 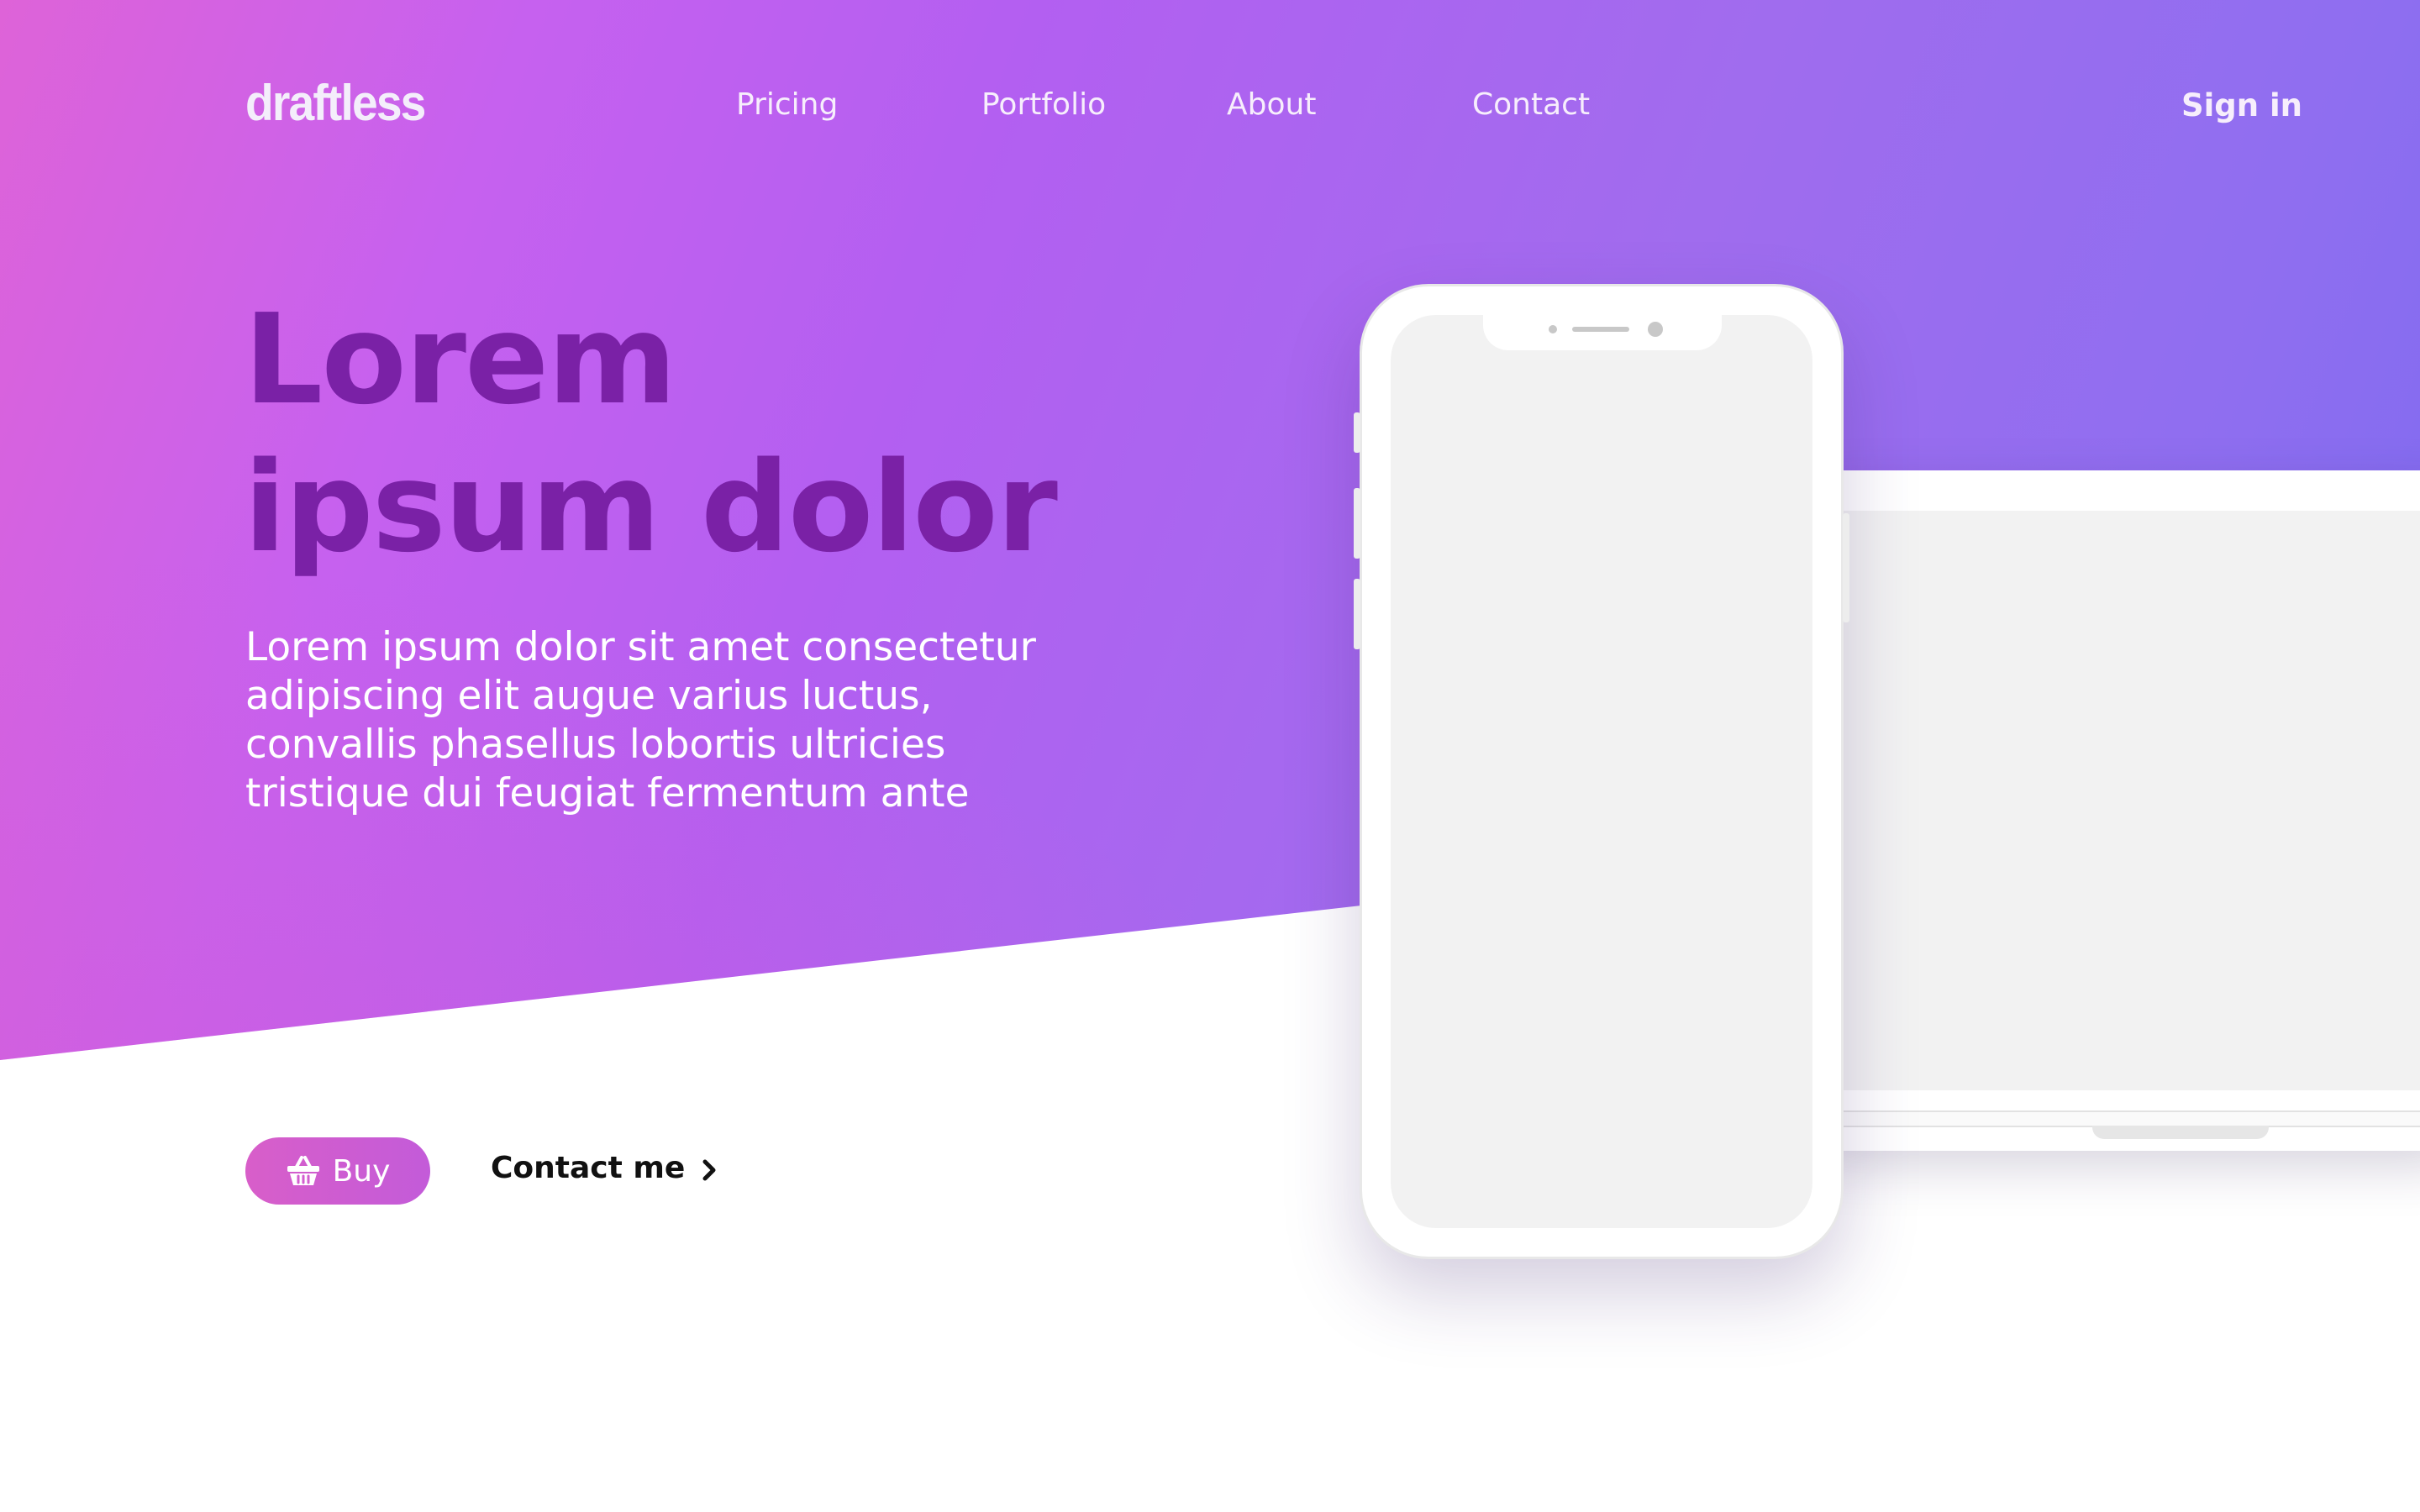 I want to click on phone-mockup, so click(x=1601, y=771).